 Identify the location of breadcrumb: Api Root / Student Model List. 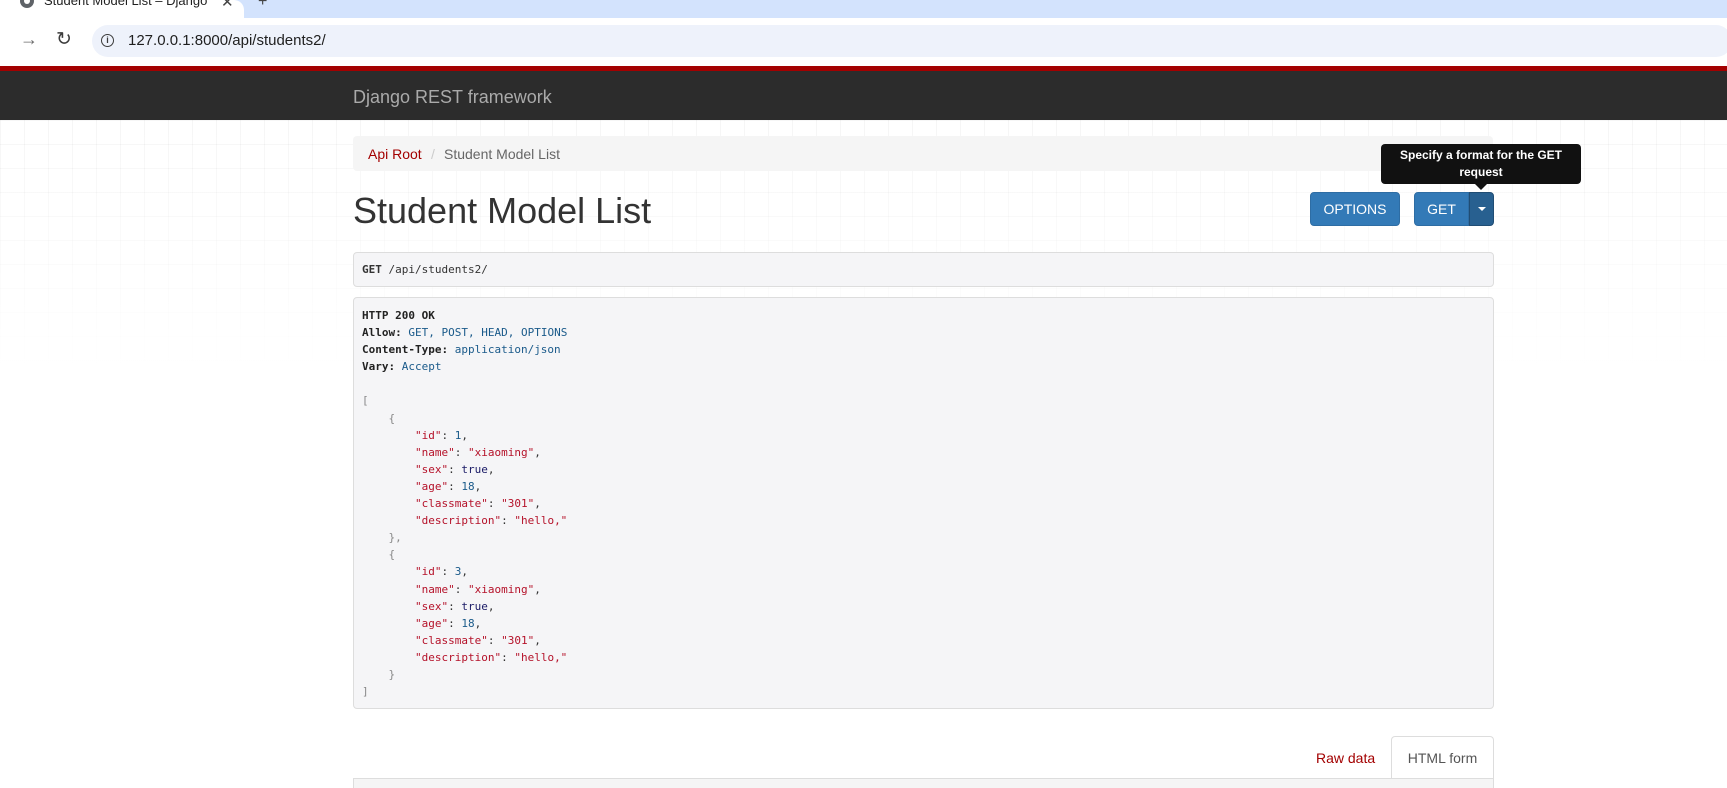
(923, 153).